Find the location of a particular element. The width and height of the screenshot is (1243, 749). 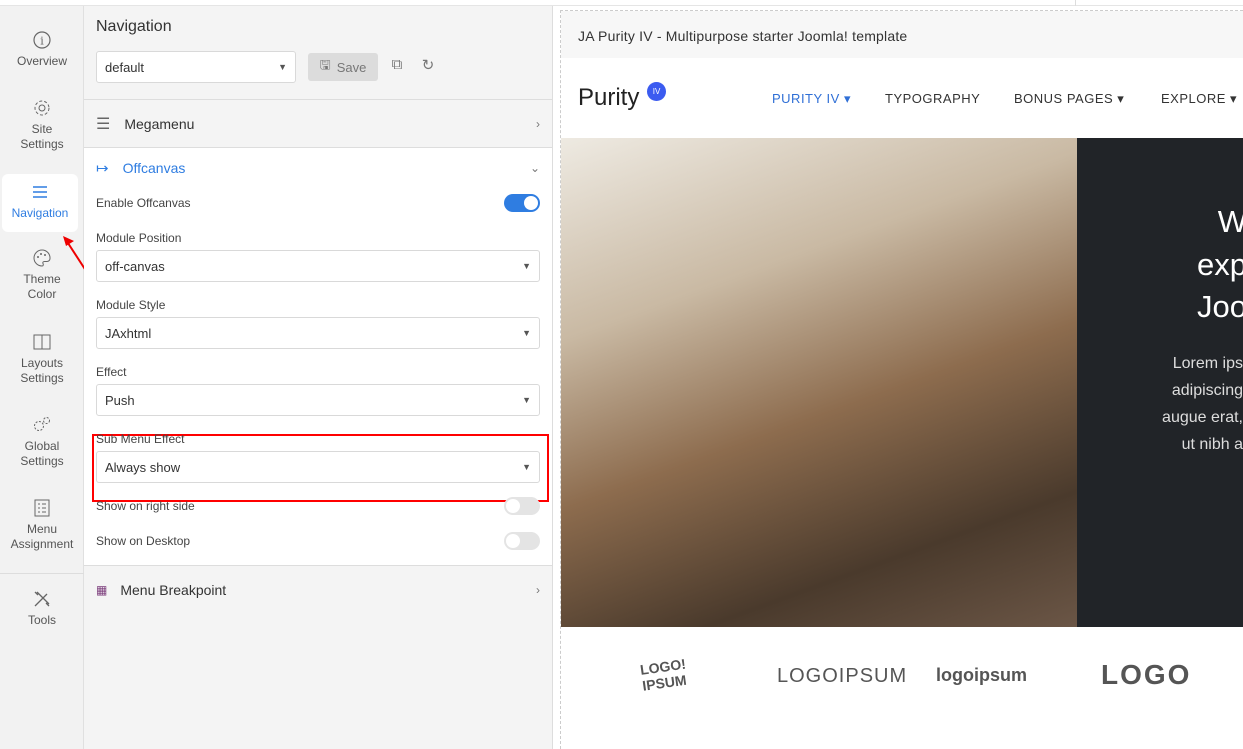

section-offcanvas-header: ↦ Offcanvas ⌄ is located at coordinates (318, 168).